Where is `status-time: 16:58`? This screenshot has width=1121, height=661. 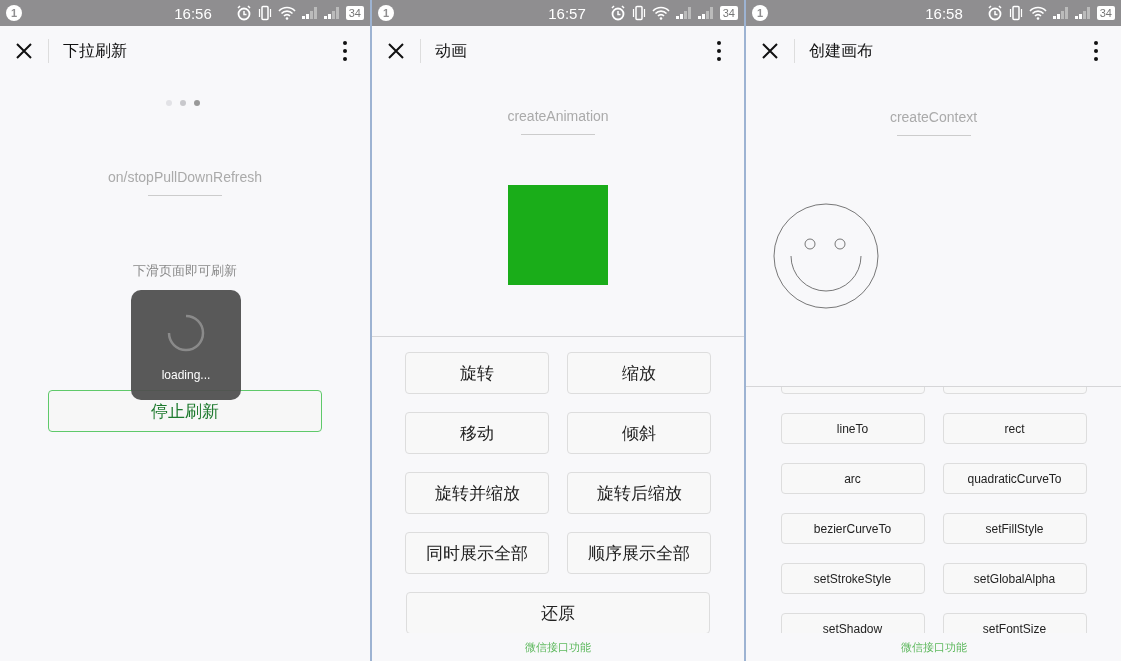
status-time: 16:58 is located at coordinates (944, 13).